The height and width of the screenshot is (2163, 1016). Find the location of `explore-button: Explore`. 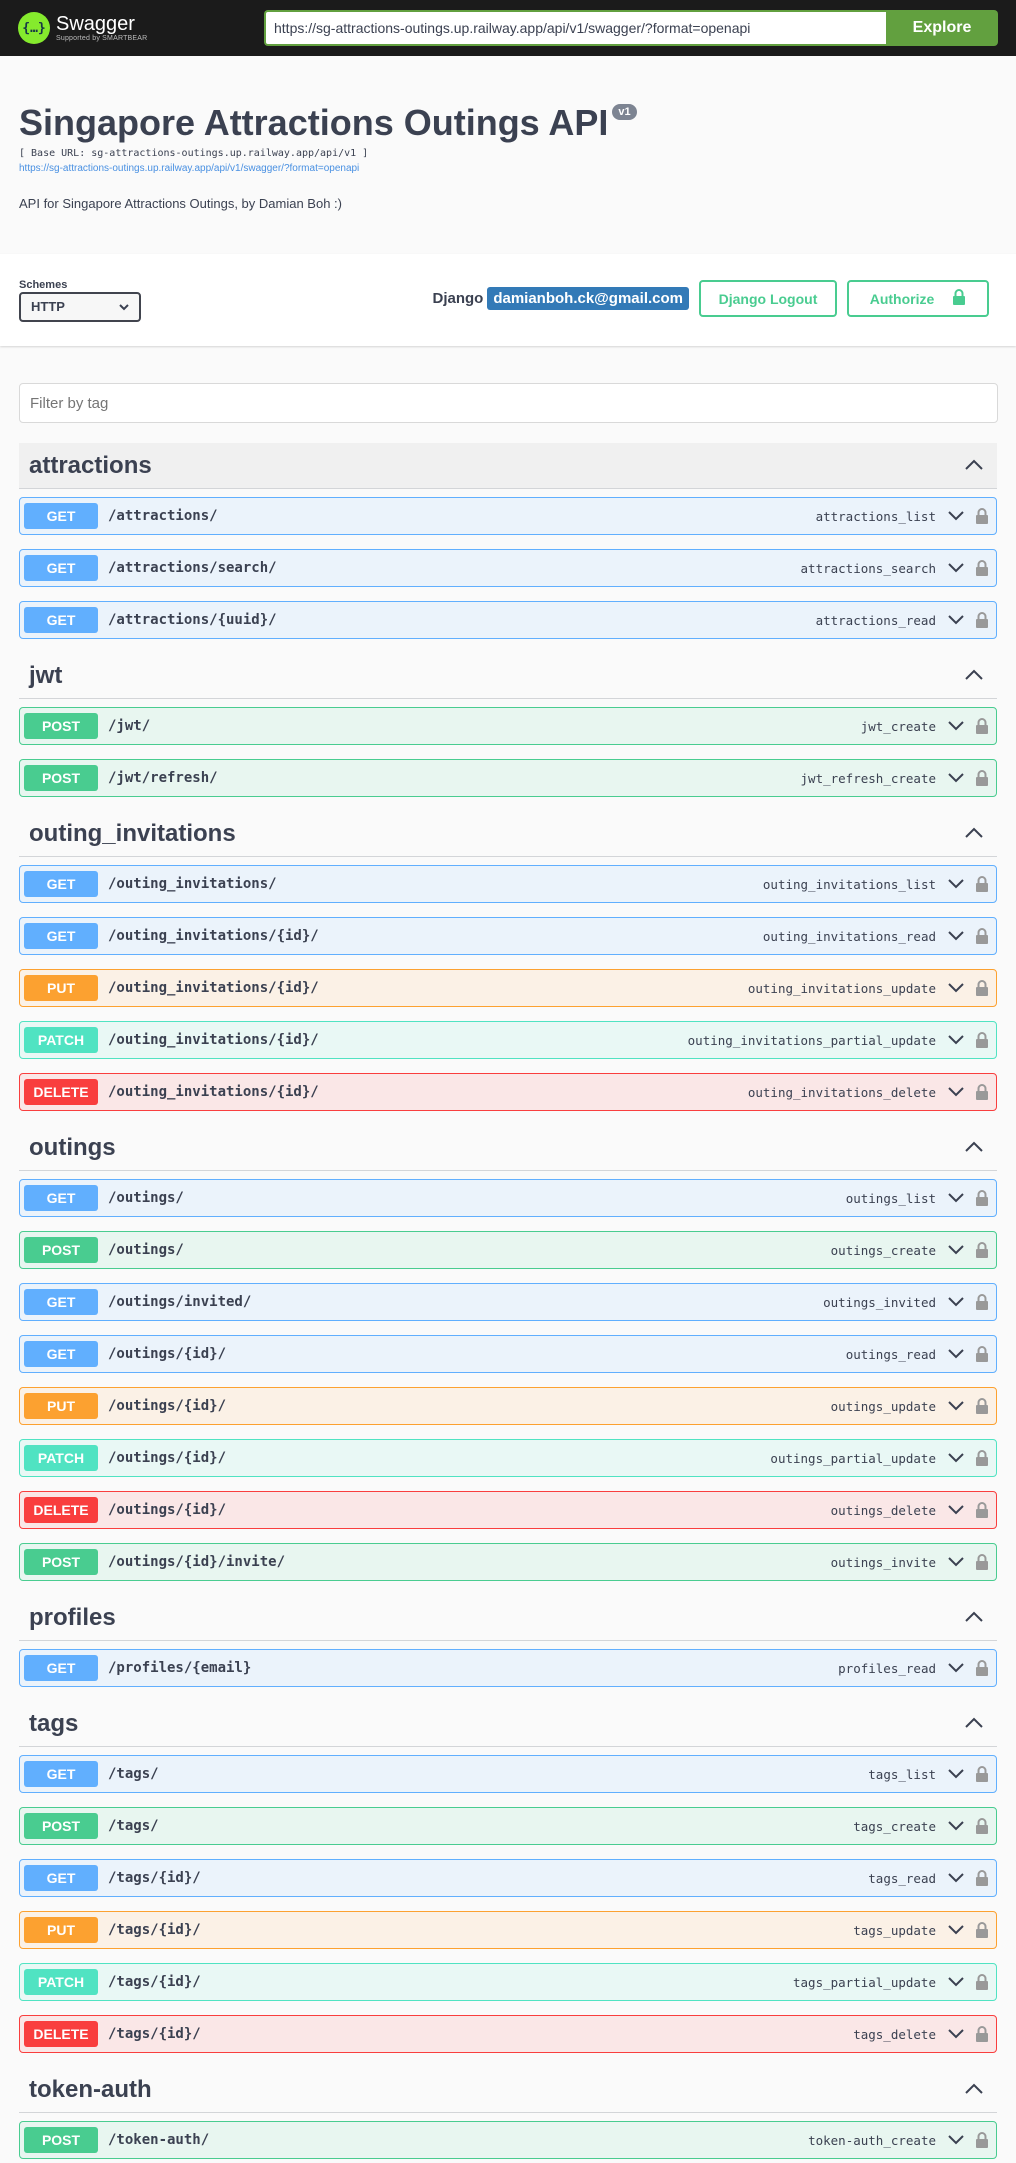

explore-button: Explore is located at coordinates (942, 28).